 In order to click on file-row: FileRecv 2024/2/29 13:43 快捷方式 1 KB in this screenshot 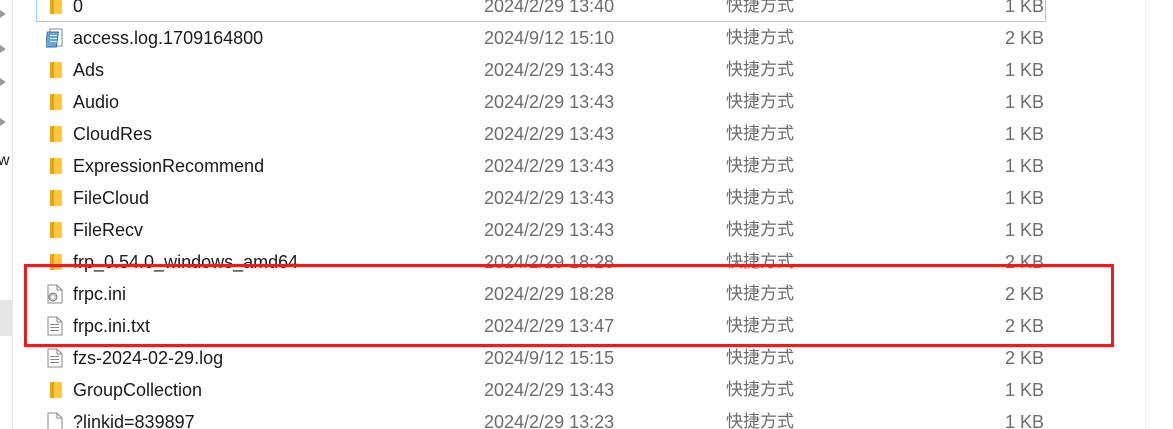, I will do `click(541, 230)`.